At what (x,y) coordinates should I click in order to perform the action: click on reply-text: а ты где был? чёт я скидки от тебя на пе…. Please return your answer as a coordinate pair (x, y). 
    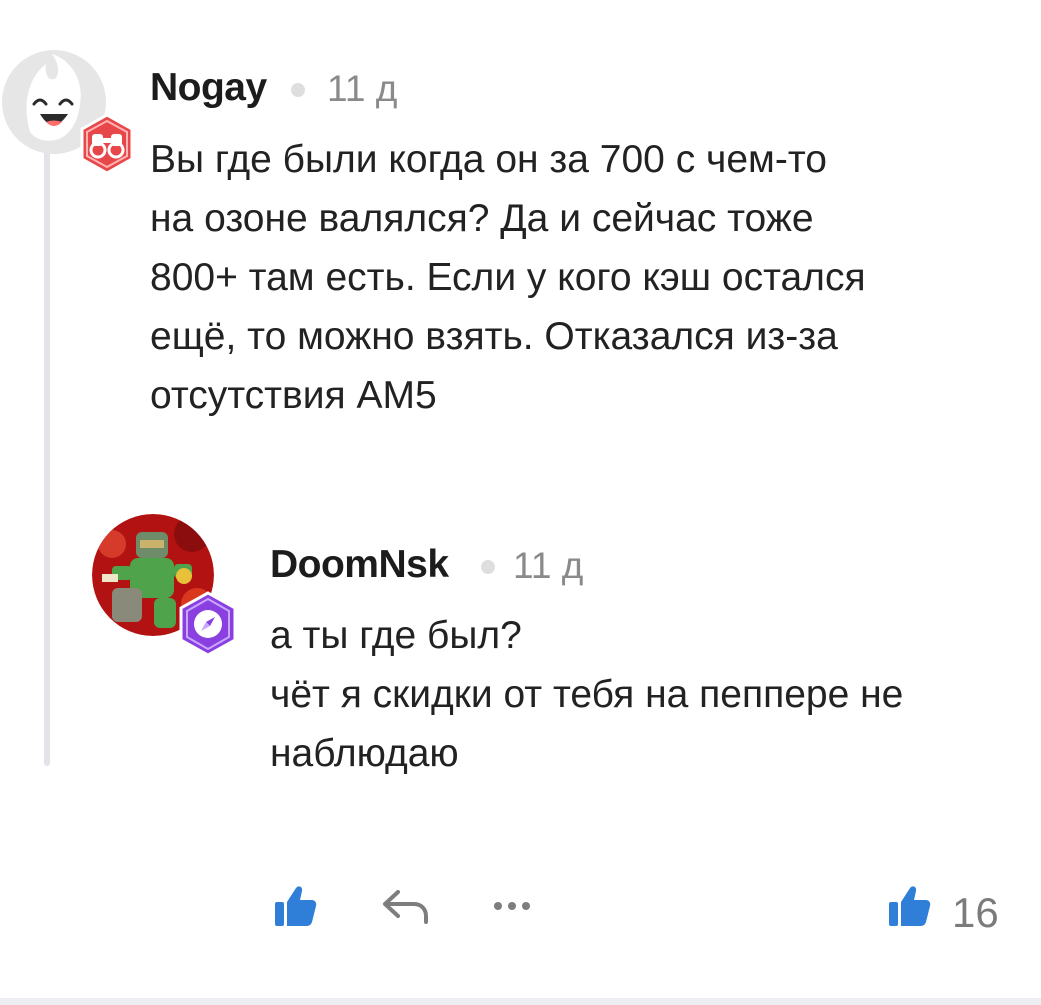
    Looking at the image, I should click on (587, 694).